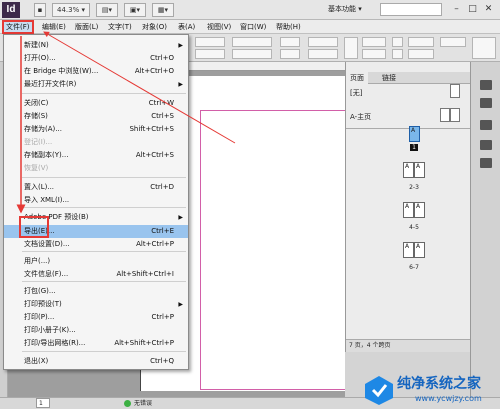 The width and height of the screenshot is (500, 409). What do you see at coordinates (163, 10) in the screenshot?
I see `arrange-documents-icon: ▦▾` at bounding box center [163, 10].